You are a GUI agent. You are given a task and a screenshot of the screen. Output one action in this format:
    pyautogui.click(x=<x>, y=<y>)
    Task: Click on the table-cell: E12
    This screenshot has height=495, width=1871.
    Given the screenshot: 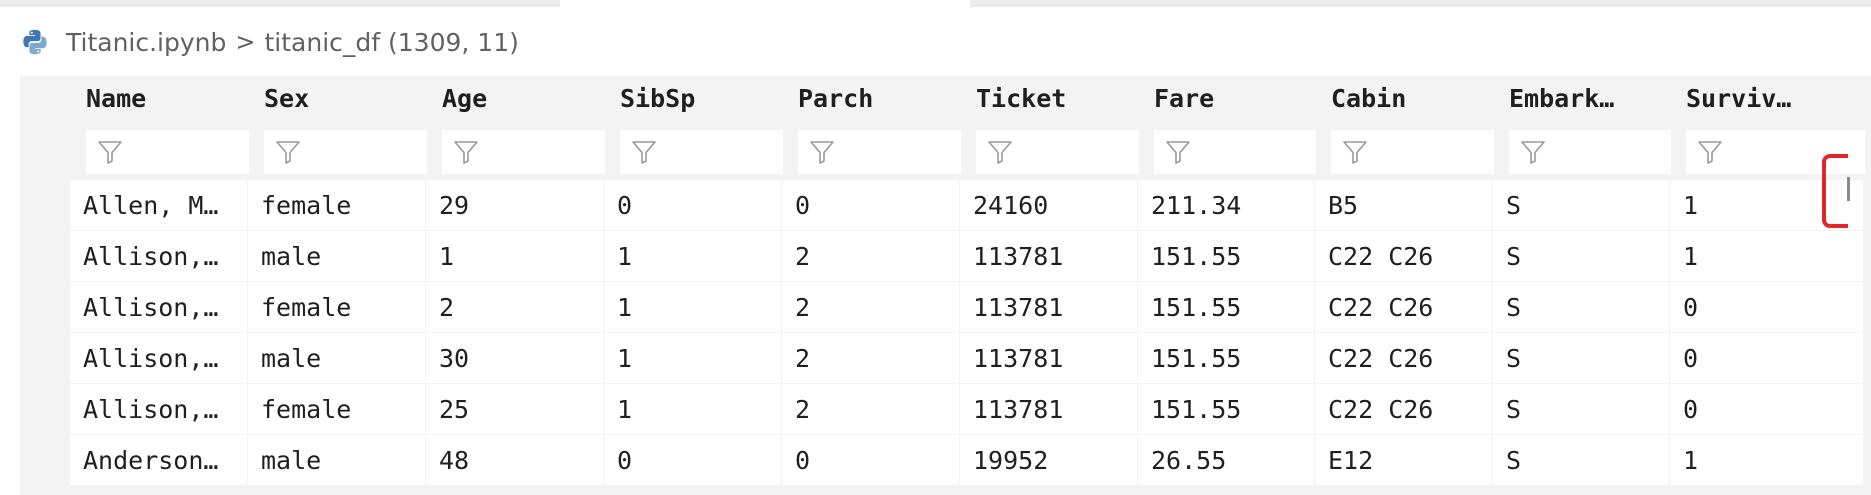 What is the action you would take?
    pyautogui.click(x=1403, y=460)
    